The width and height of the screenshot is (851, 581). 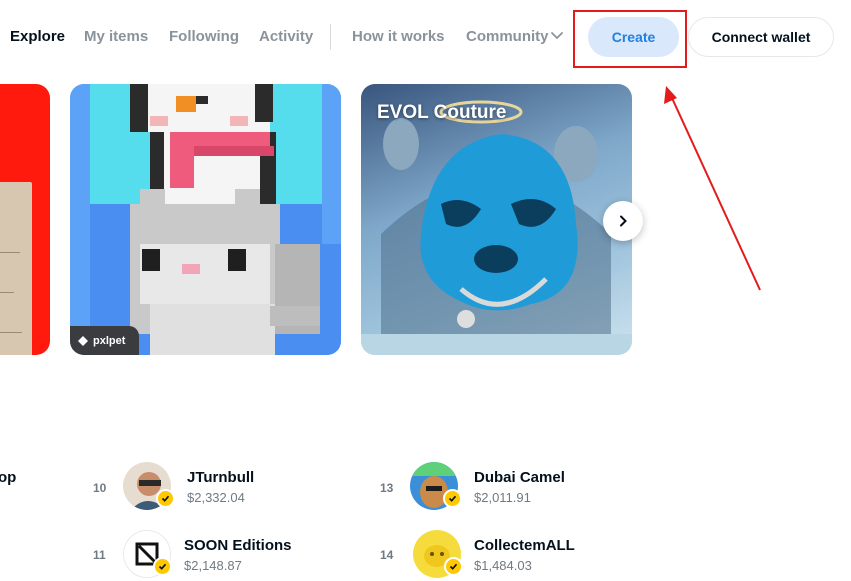 What do you see at coordinates (116, 36) in the screenshot?
I see `nav-my-items: My items` at bounding box center [116, 36].